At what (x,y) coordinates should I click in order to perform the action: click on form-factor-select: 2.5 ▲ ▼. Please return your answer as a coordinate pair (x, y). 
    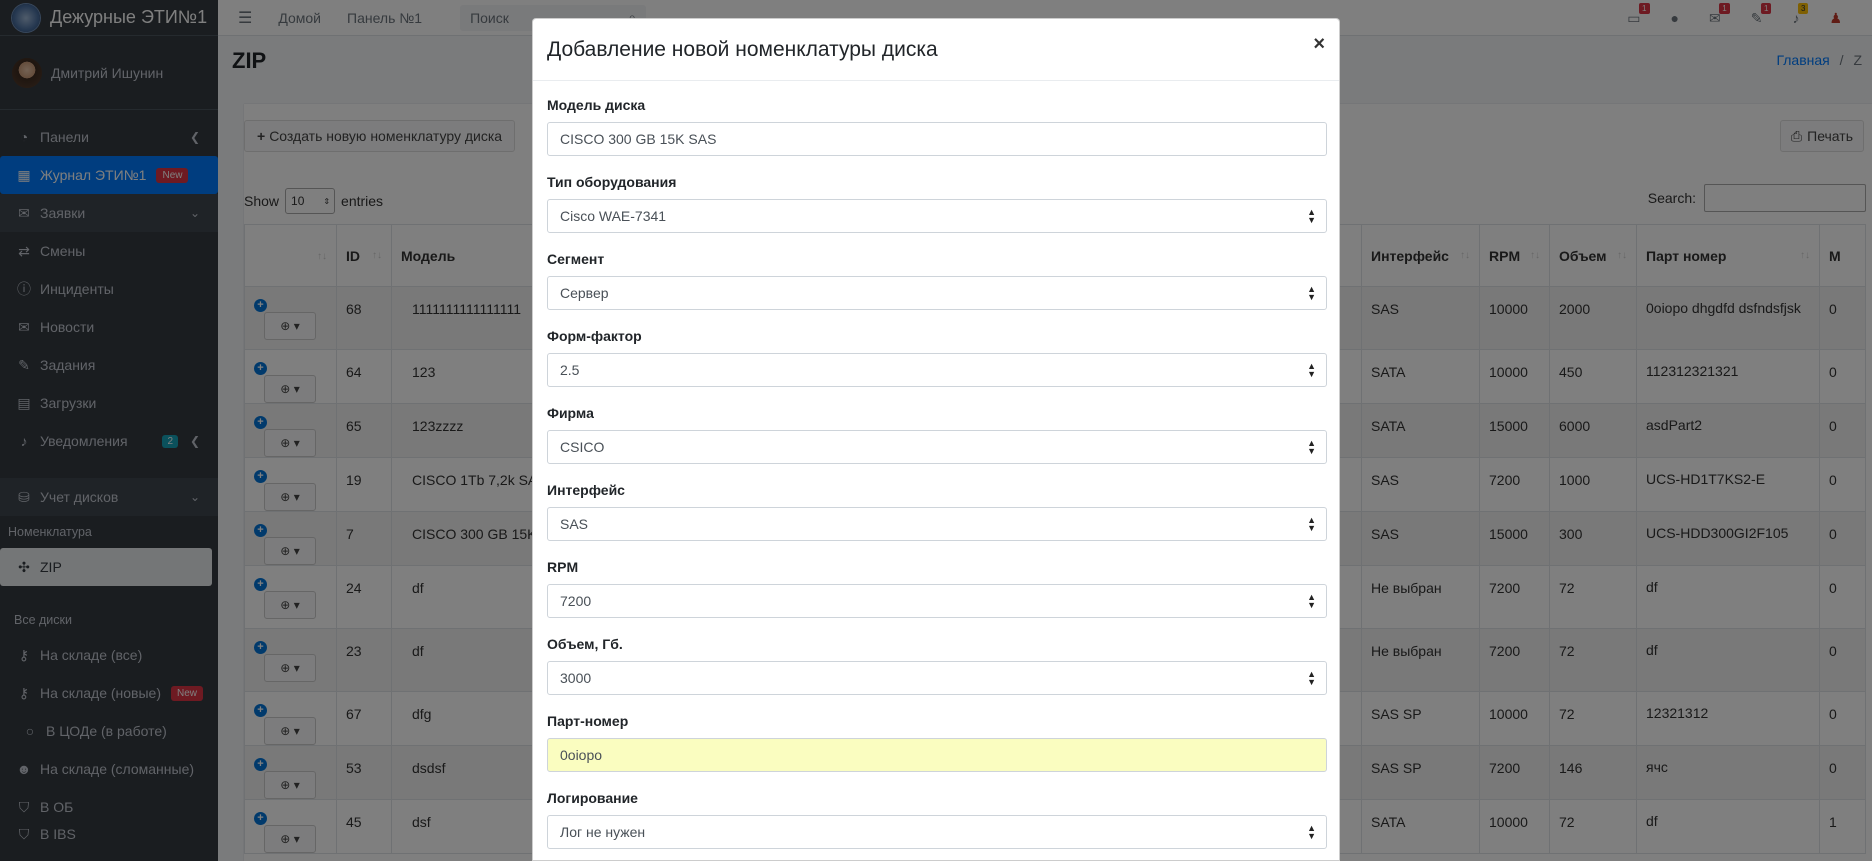
    Looking at the image, I should click on (937, 370).